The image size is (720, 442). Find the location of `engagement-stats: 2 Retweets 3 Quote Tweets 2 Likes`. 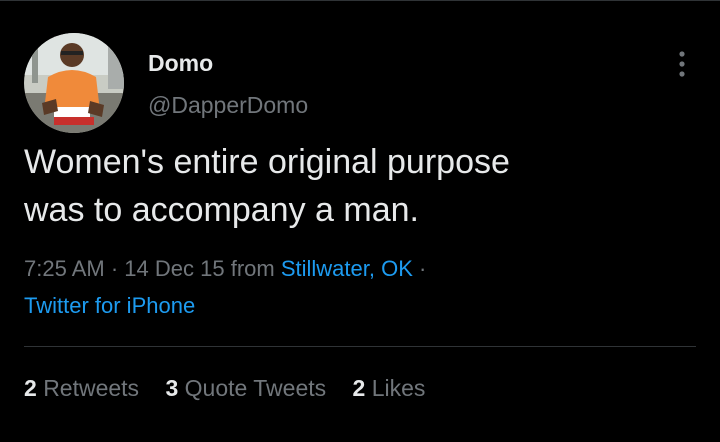

engagement-stats: 2 Retweets 3 Quote Tweets 2 Likes is located at coordinates (234, 388).